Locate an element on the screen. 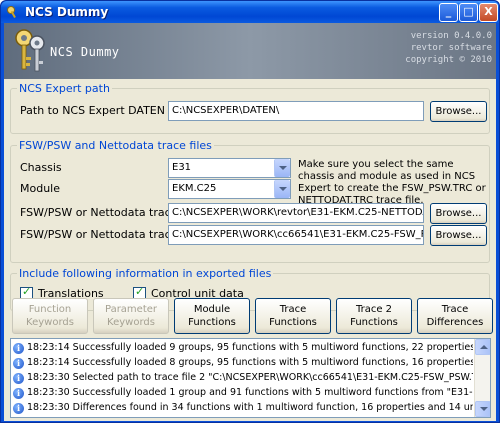 The width and height of the screenshot is (500, 423). minimize-button: _ is located at coordinates (448, 12).